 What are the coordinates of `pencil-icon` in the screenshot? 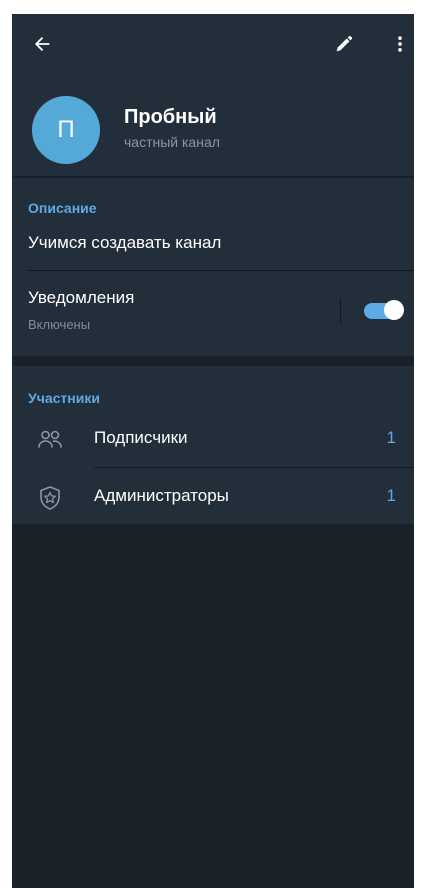 It's located at (344, 43).